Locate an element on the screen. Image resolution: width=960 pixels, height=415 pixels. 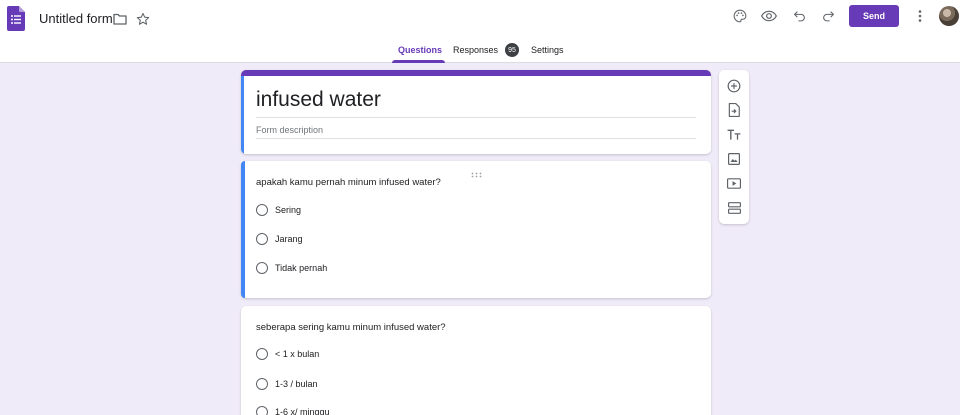
option-item: Sering is located at coordinates (278, 210).